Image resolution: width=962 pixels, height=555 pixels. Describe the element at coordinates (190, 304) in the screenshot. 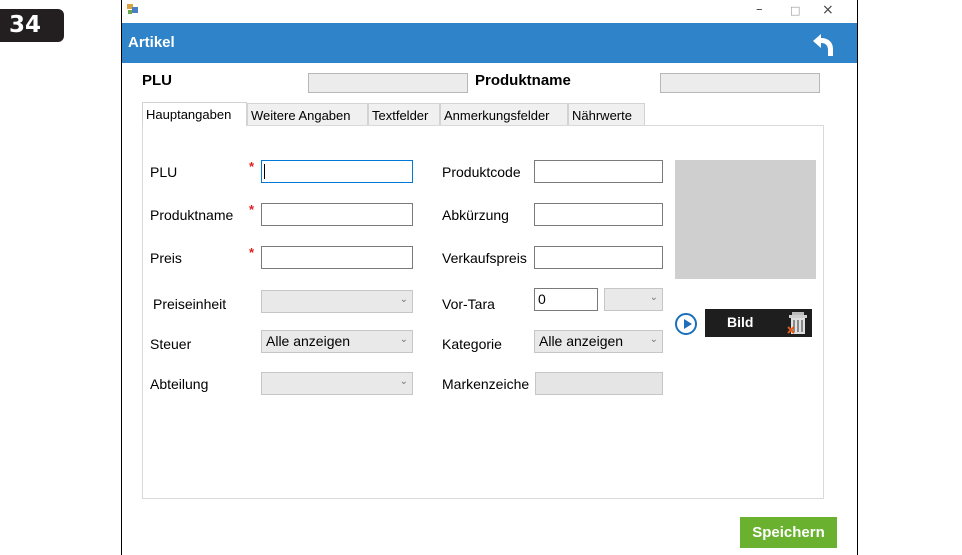

I see `preiseinheit-label: Preiseinheit` at that location.